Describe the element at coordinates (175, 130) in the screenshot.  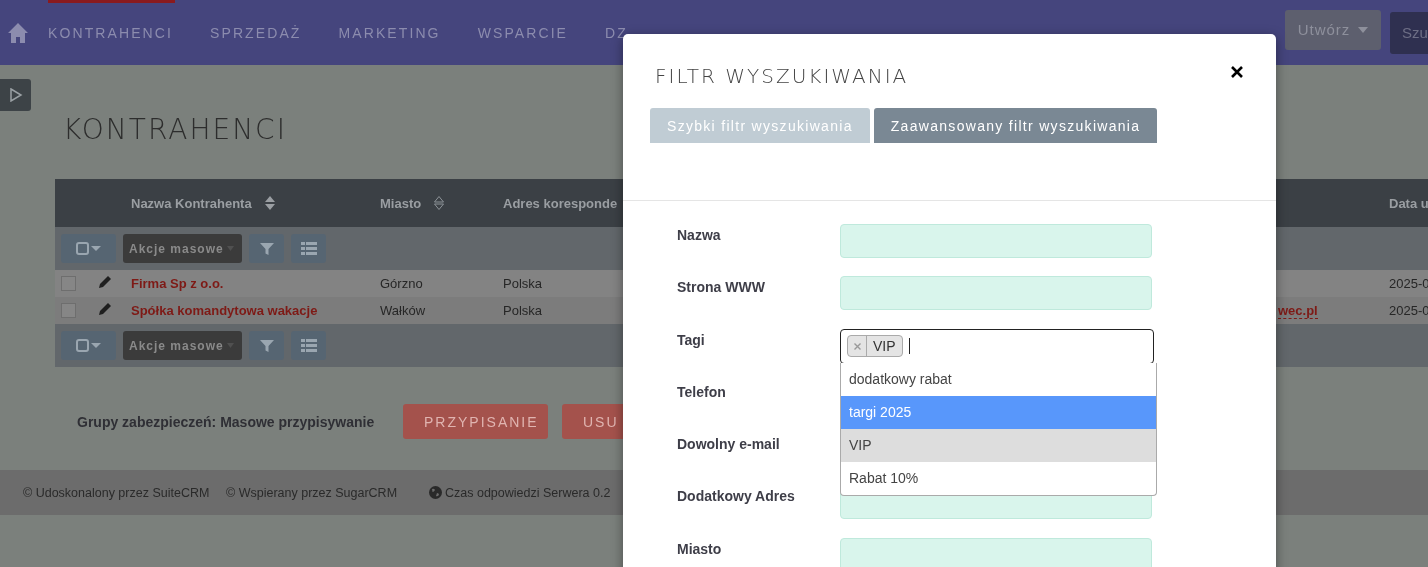
I see `page-title: KONTRAHENCI` at that location.